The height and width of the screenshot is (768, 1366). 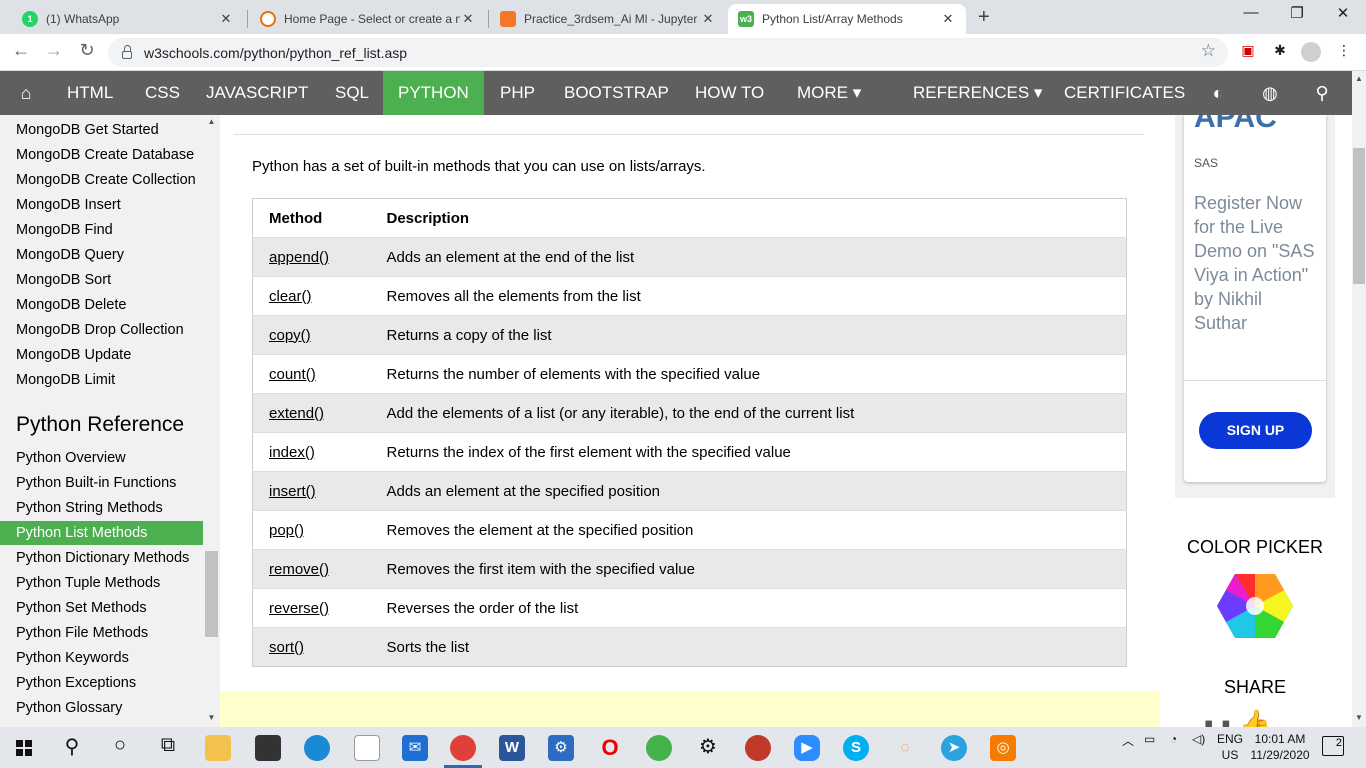 What do you see at coordinates (856, 748) in the screenshot?
I see `skype-icon: S` at bounding box center [856, 748].